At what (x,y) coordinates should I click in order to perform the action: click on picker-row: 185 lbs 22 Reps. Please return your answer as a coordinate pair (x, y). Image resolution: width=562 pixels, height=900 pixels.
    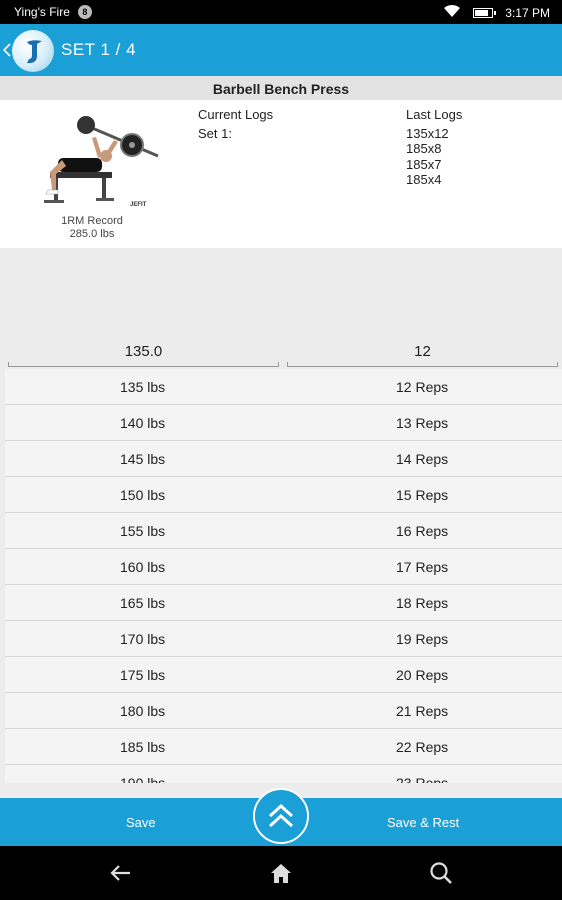
    Looking at the image, I should click on (283, 747).